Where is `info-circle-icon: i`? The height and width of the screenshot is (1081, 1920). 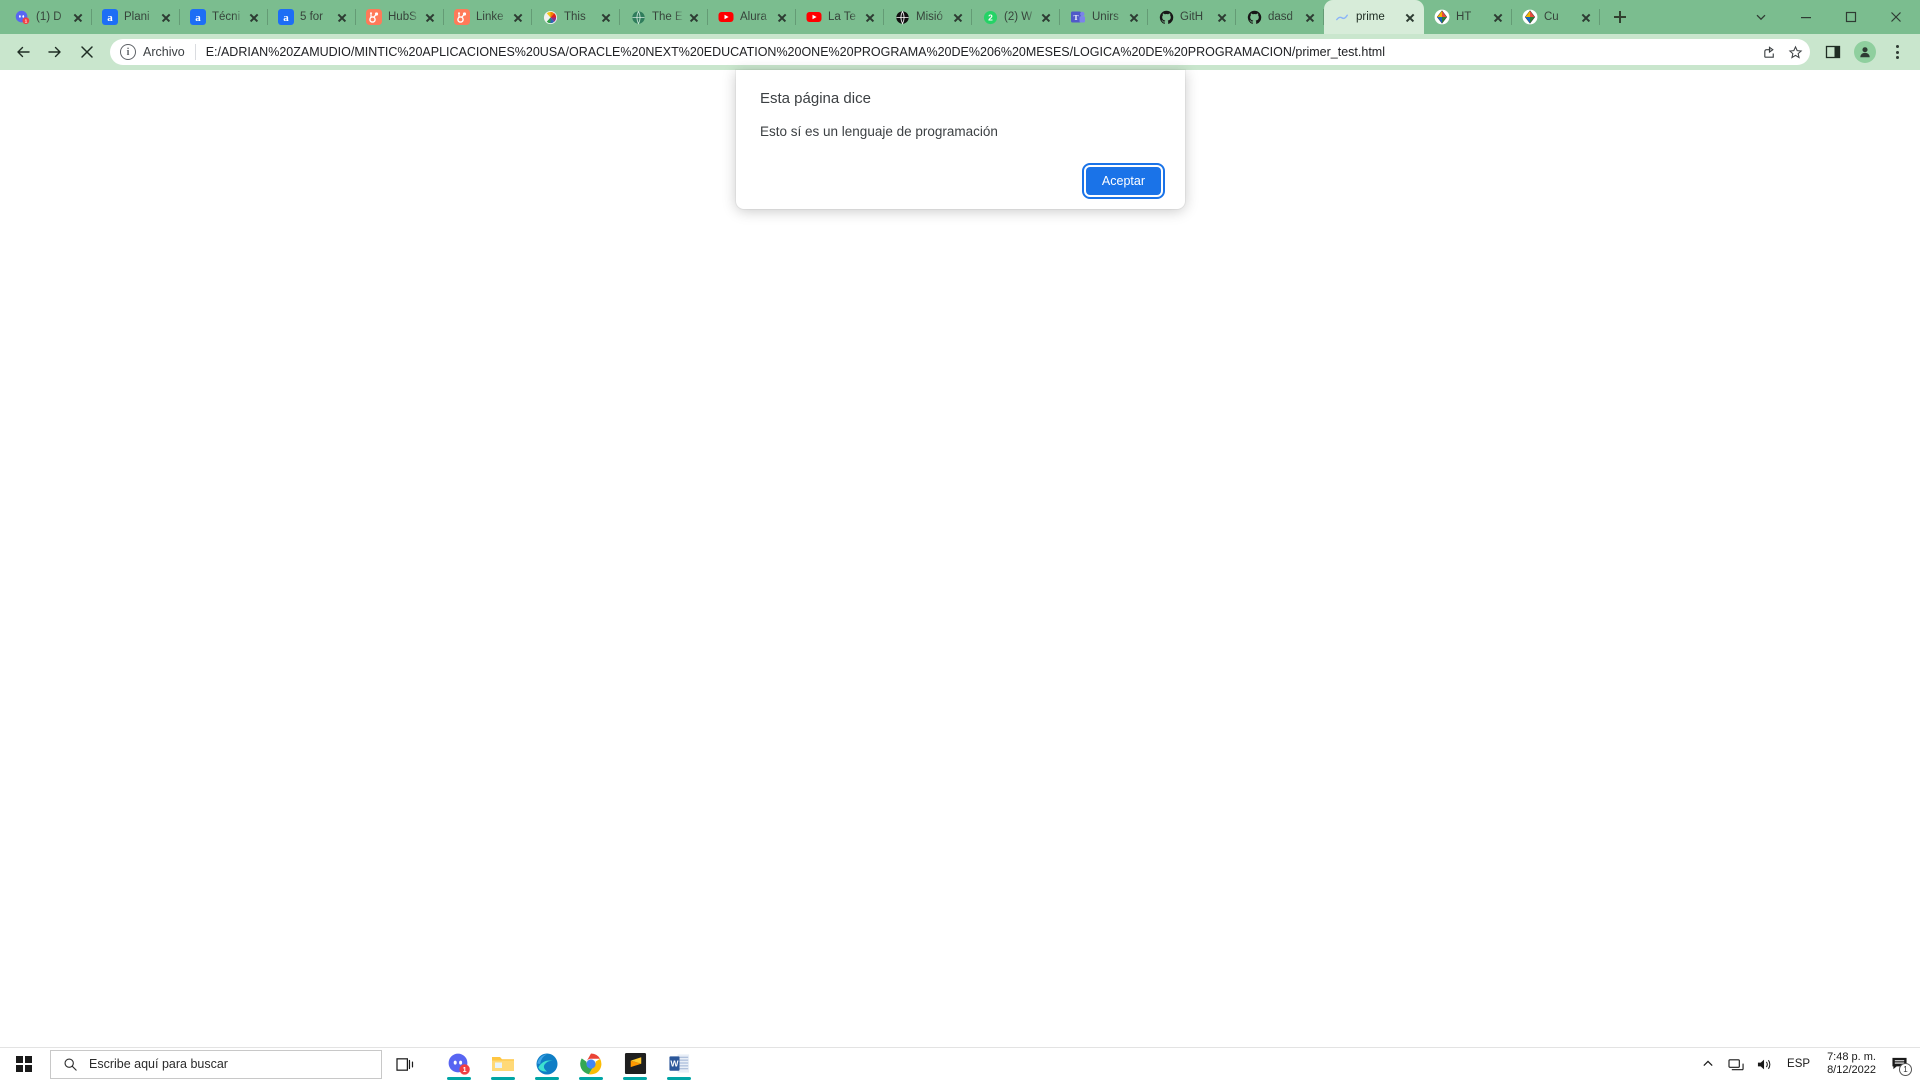
info-circle-icon: i is located at coordinates (128, 52).